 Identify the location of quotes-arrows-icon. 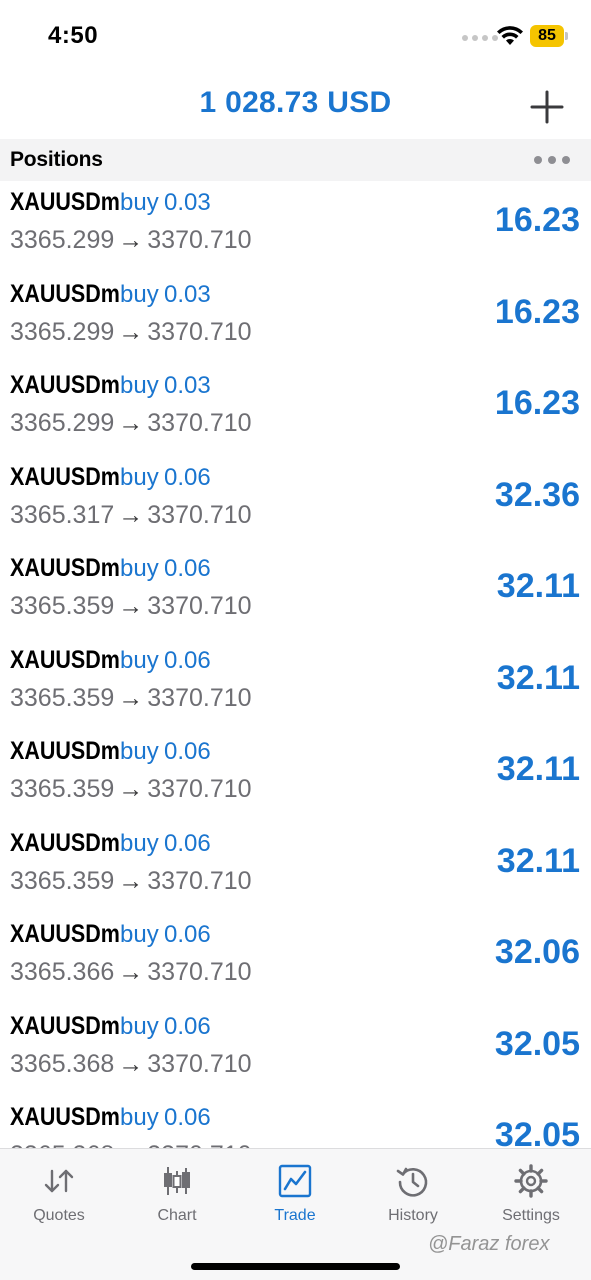
(59, 1181).